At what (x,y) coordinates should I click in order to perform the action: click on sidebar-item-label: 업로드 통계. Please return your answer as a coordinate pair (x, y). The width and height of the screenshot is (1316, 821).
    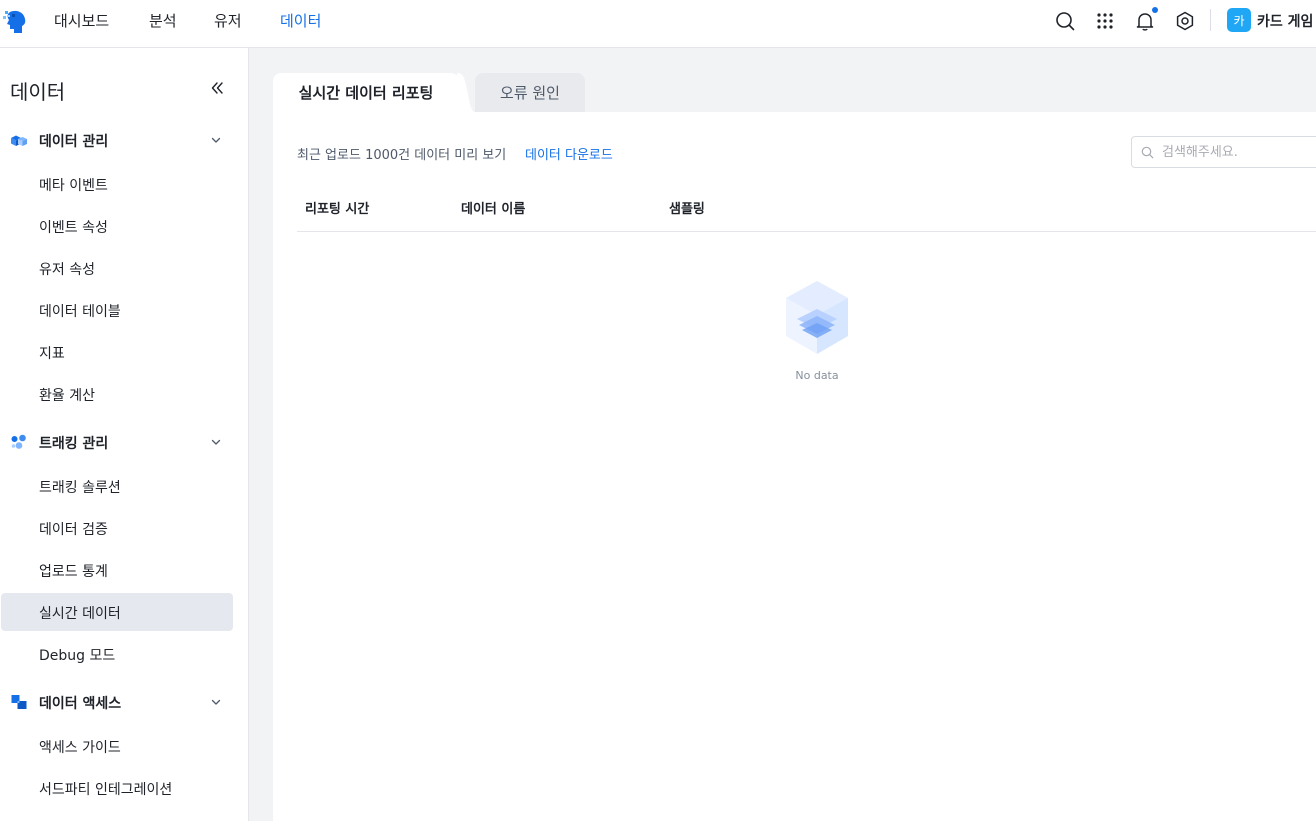
    Looking at the image, I should click on (73, 572).